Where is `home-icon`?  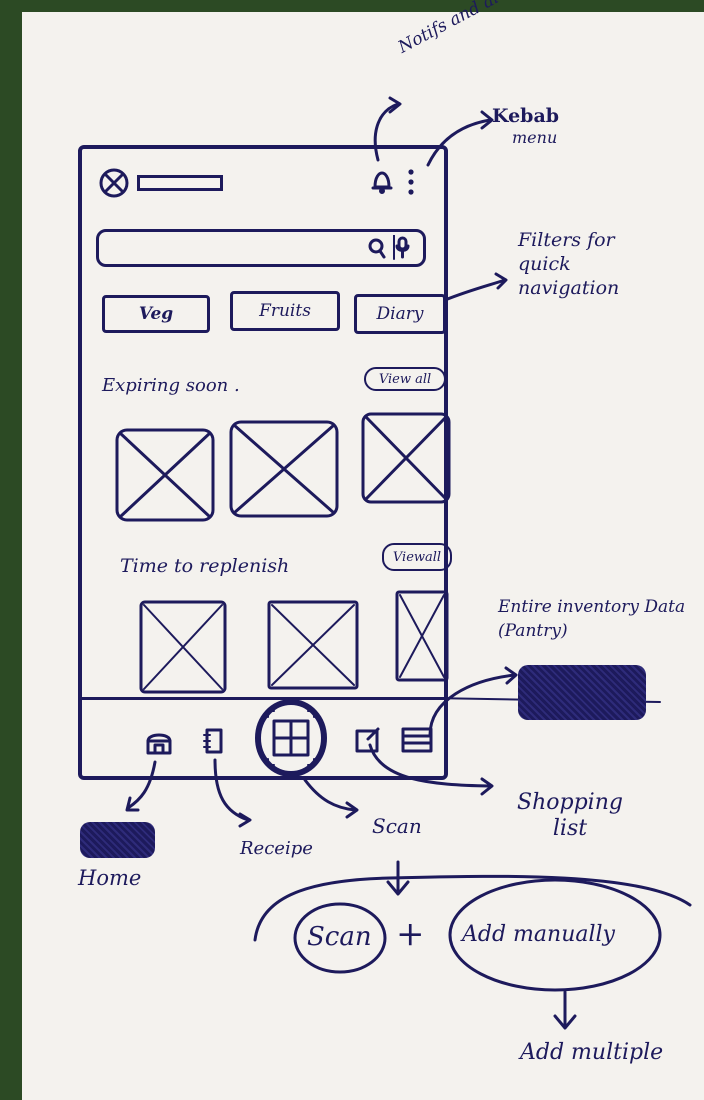 home-icon is located at coordinates (159, 742).